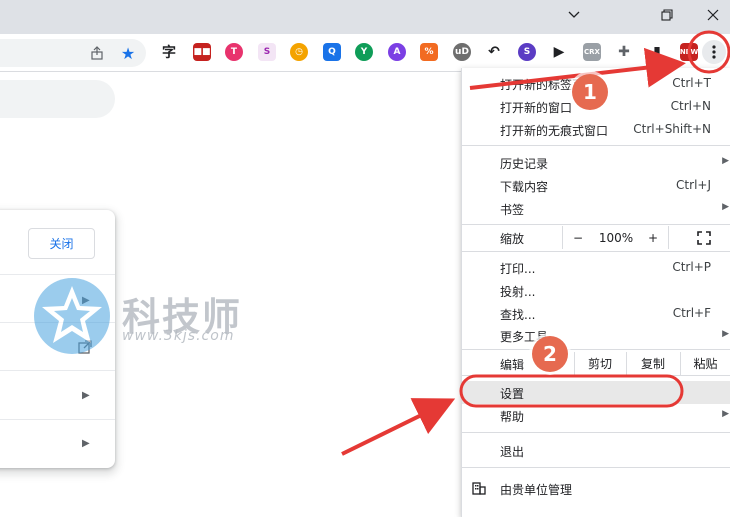 The height and width of the screenshot is (517, 730). Describe the element at coordinates (713, 15) in the screenshot. I see `close-icon` at that location.